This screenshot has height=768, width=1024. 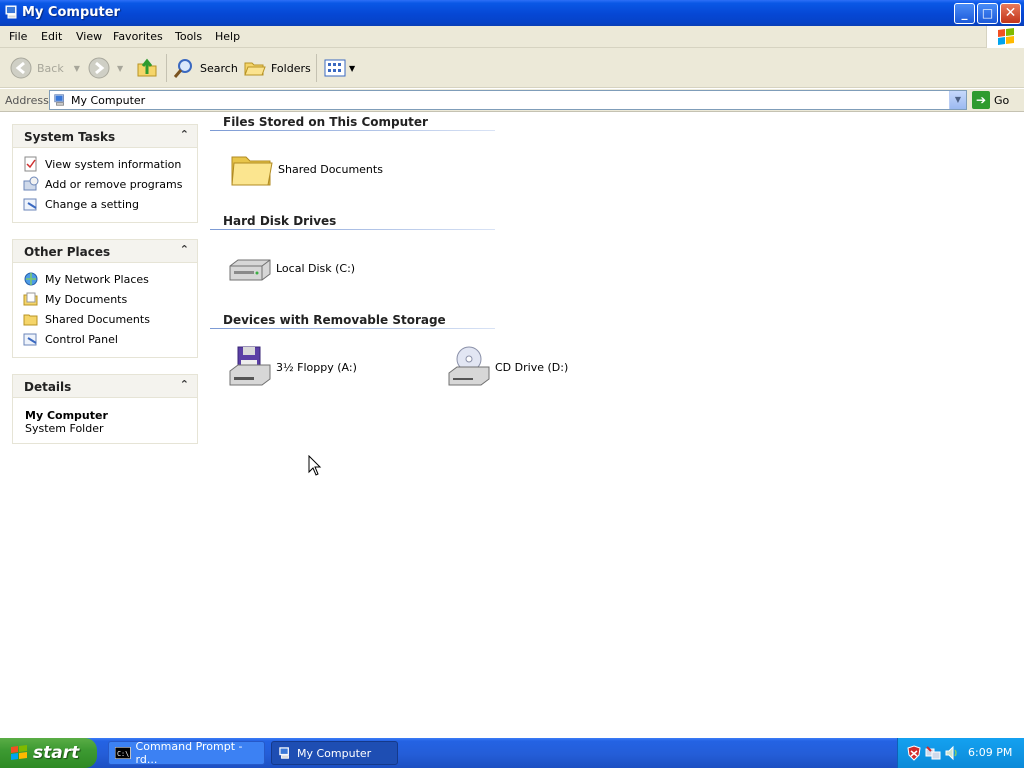 I want to click on volume-icon, so click(x=952, y=753).